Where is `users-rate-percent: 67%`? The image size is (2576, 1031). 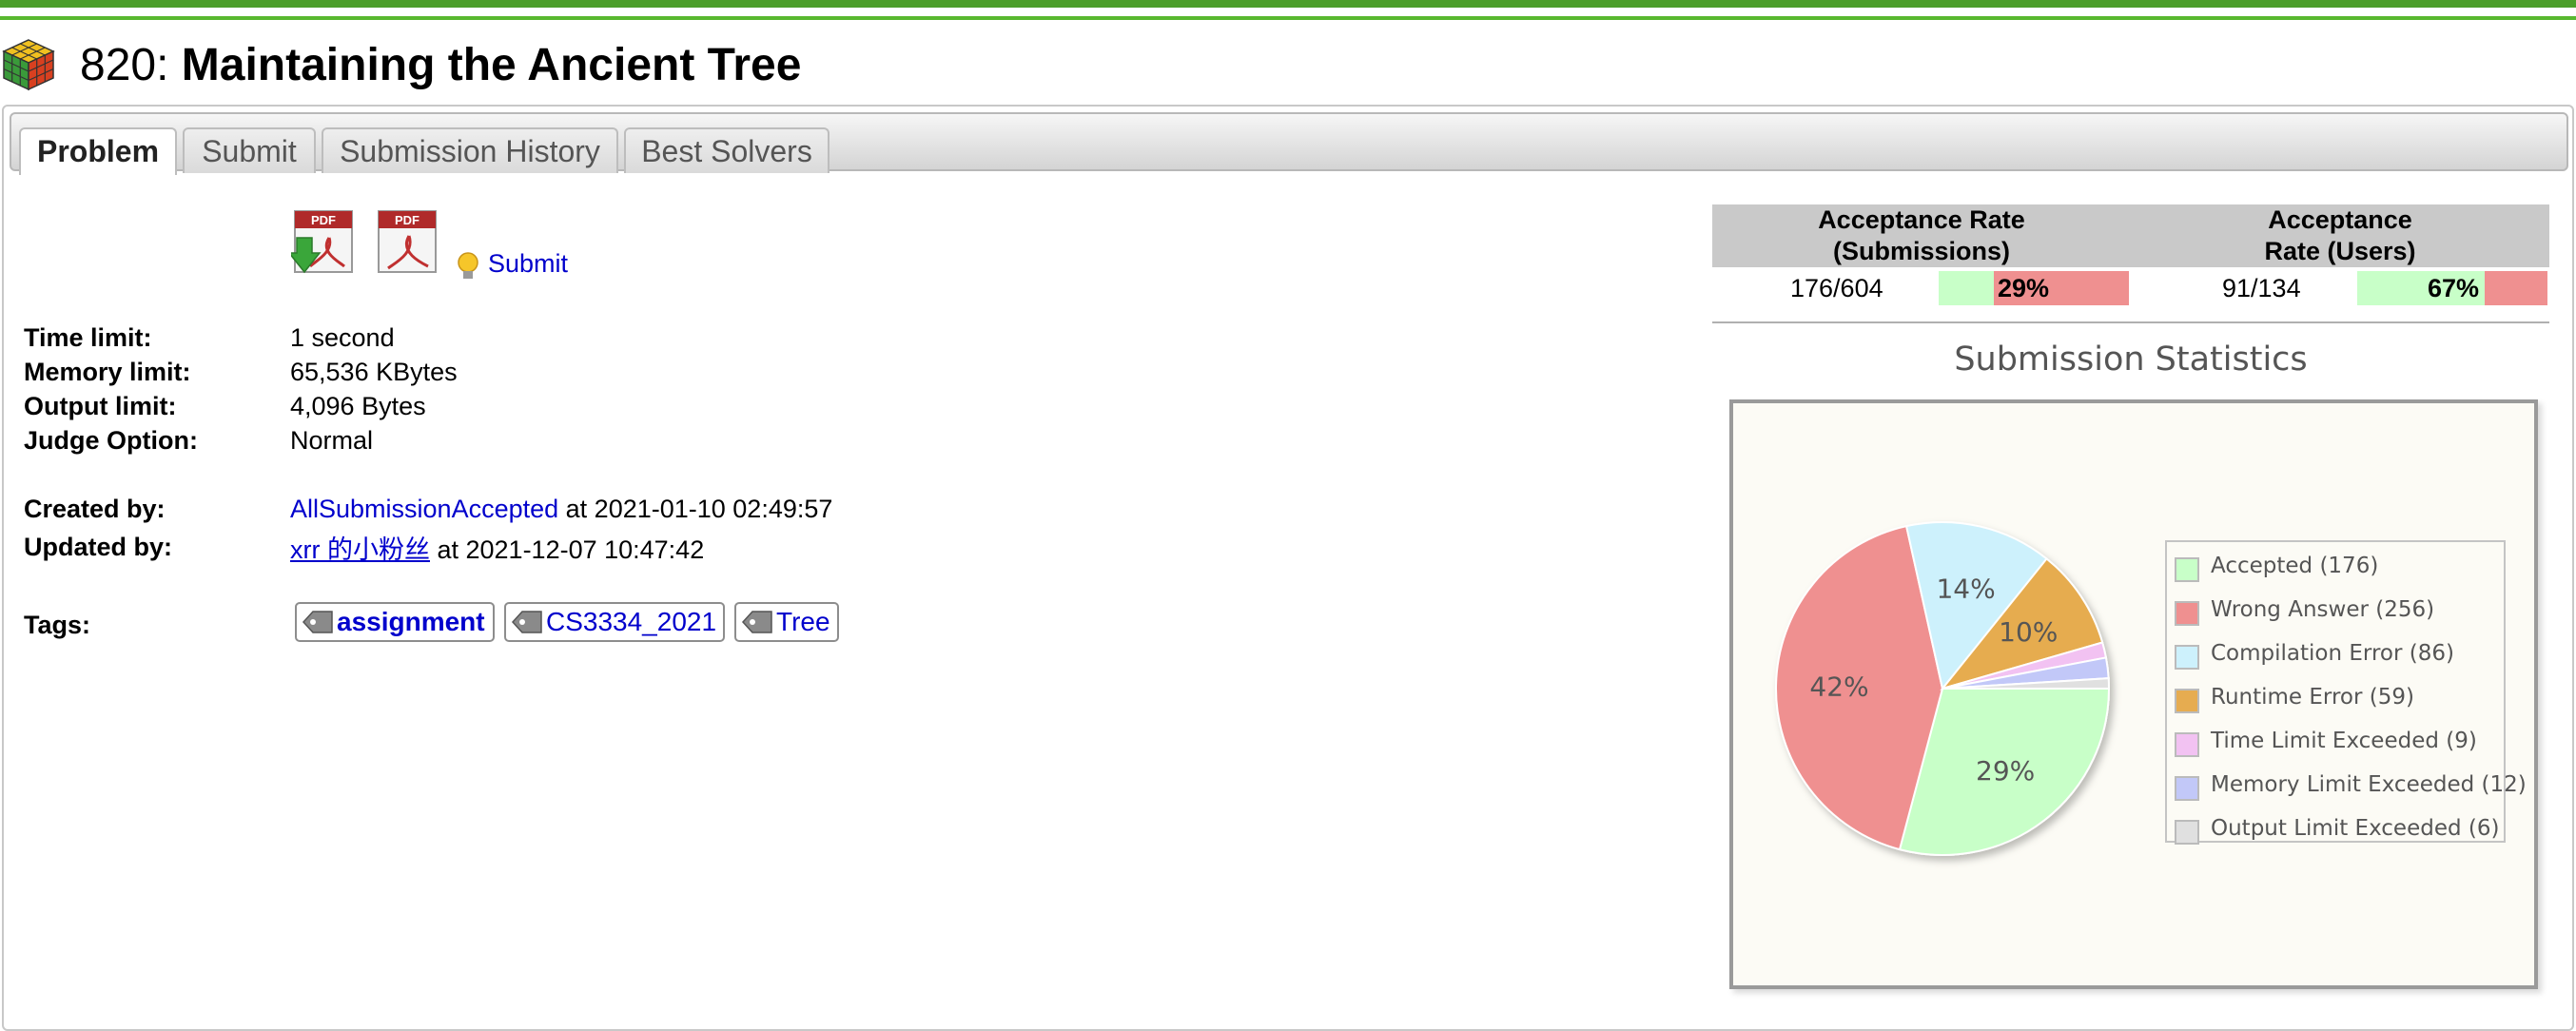 users-rate-percent: 67% is located at coordinates (2453, 288).